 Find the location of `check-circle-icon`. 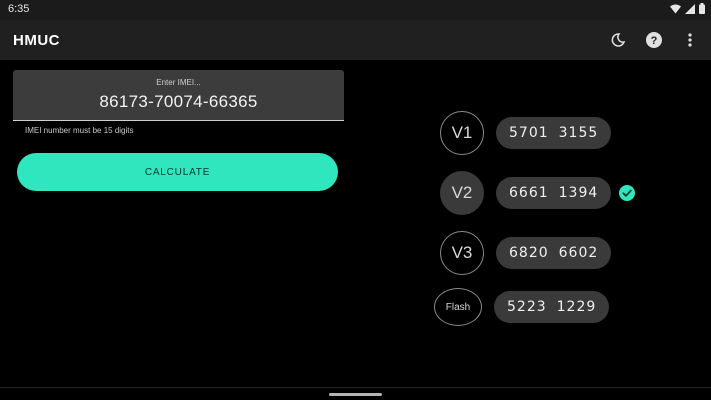

check-circle-icon is located at coordinates (627, 193).